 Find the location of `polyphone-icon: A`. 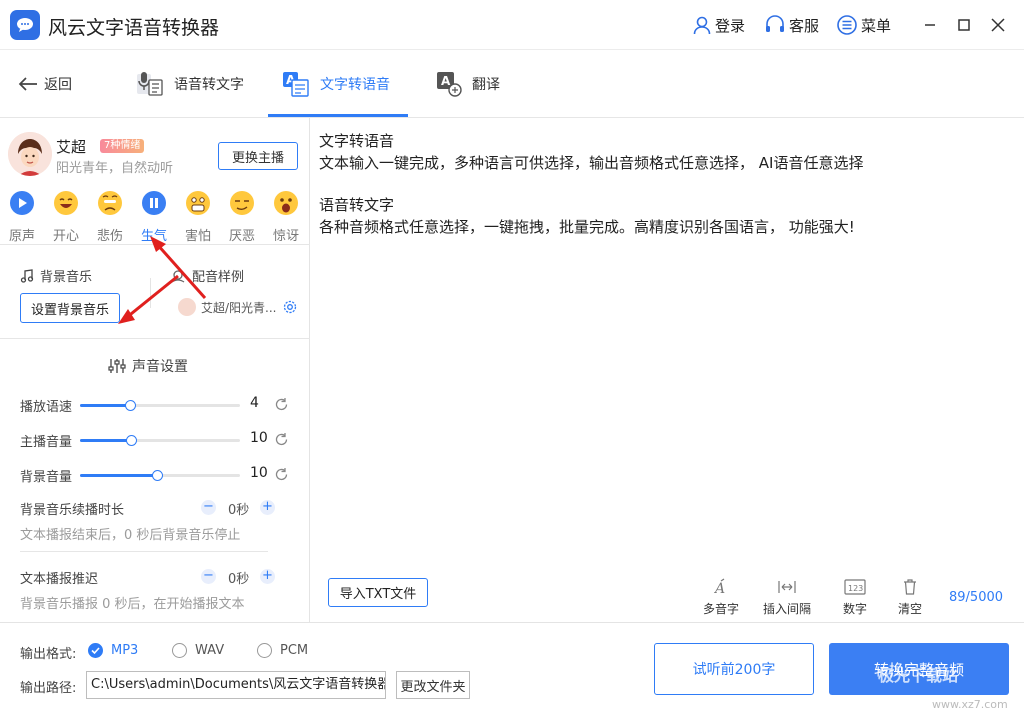

polyphone-icon: A is located at coordinates (719, 587).